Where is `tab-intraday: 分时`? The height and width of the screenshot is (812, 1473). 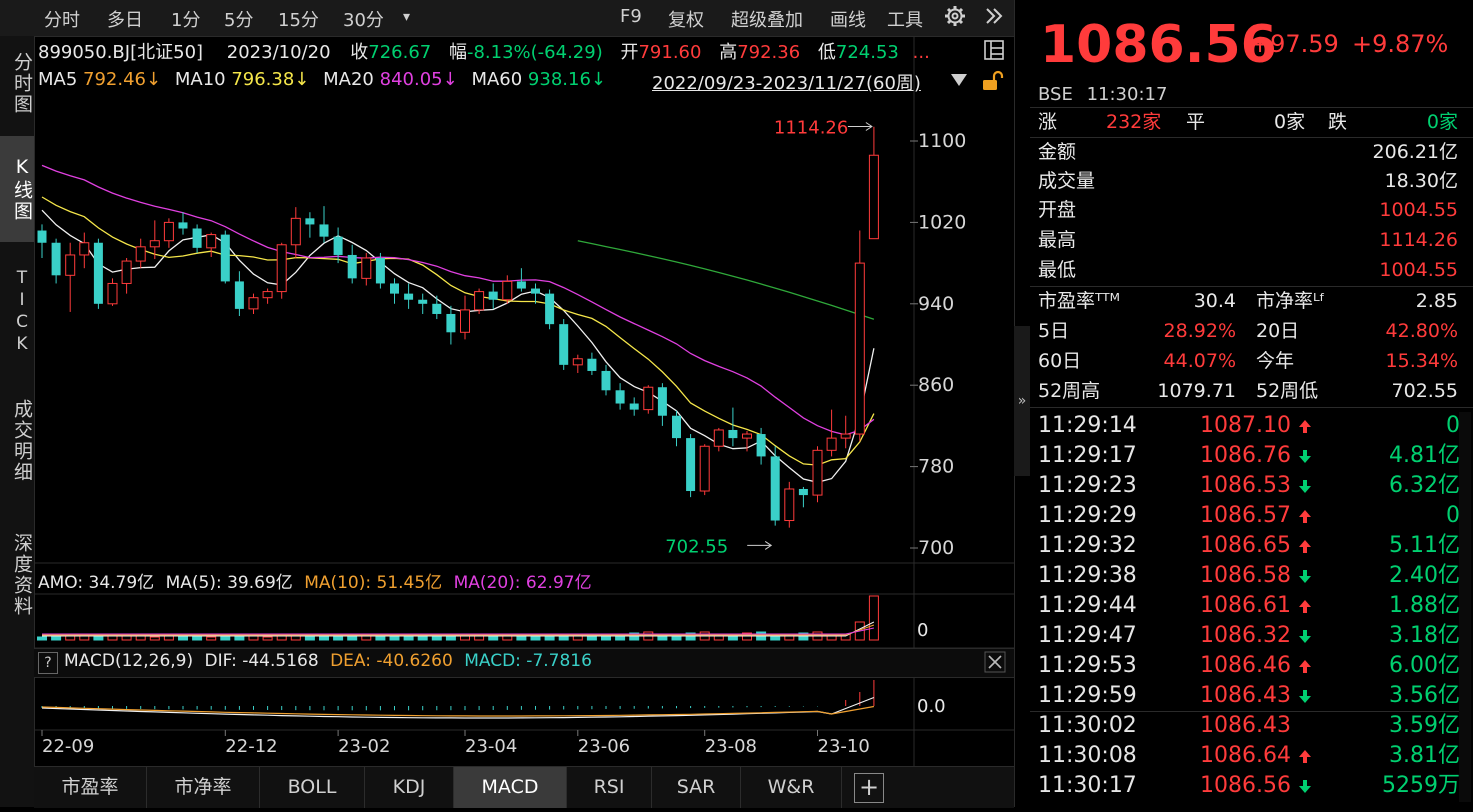
tab-intraday: 分时 is located at coordinates (62, 19).